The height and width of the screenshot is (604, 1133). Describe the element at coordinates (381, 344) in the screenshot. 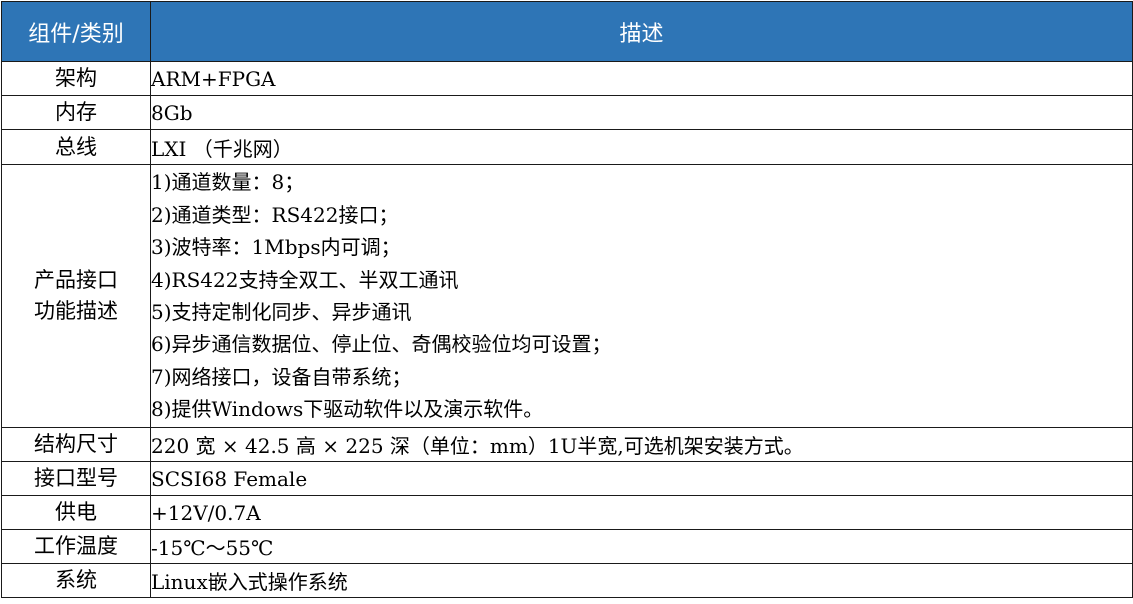

I see `feature-item: 6)异步通信数据位、停止位、奇偶校验位均可设置；` at that location.